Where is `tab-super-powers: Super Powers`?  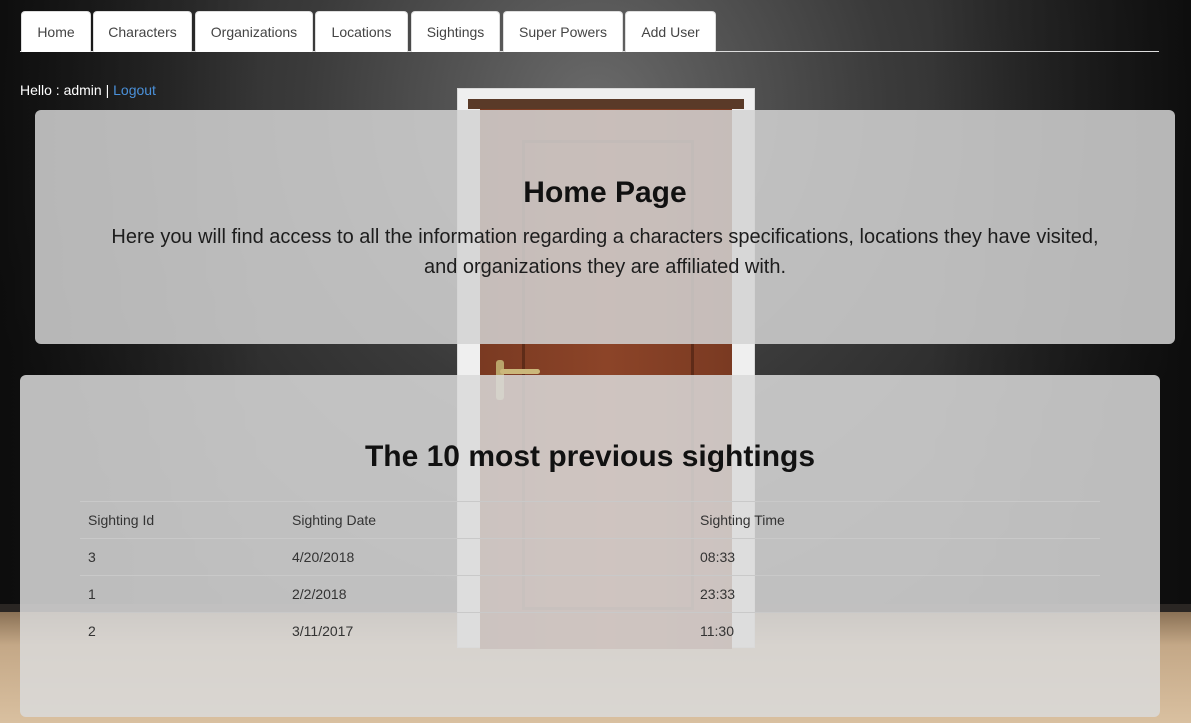 tab-super-powers: Super Powers is located at coordinates (563, 31).